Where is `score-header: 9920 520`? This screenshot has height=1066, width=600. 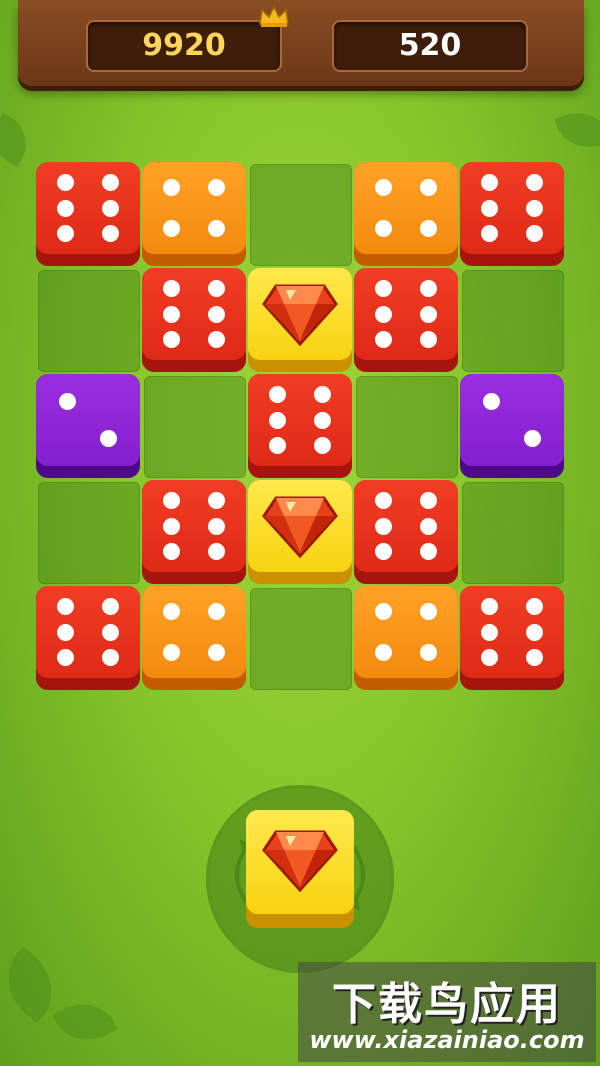 score-header: 9920 520 is located at coordinates (301, 43).